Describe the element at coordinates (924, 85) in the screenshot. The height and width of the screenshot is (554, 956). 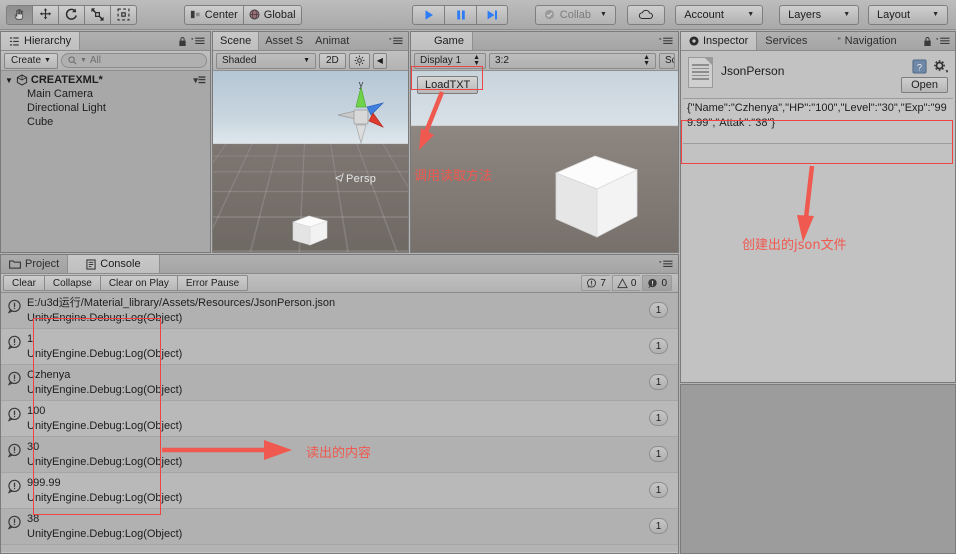
I see `open-button: Open` at that location.